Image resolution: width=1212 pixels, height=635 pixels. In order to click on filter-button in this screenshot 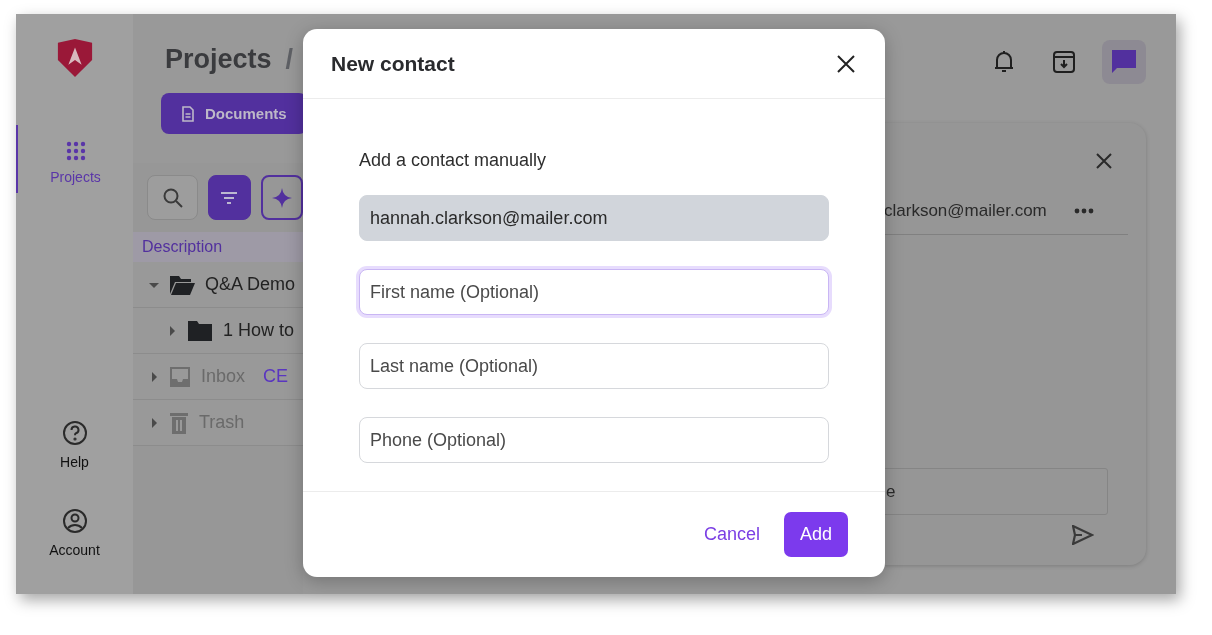, I will do `click(229, 197)`.